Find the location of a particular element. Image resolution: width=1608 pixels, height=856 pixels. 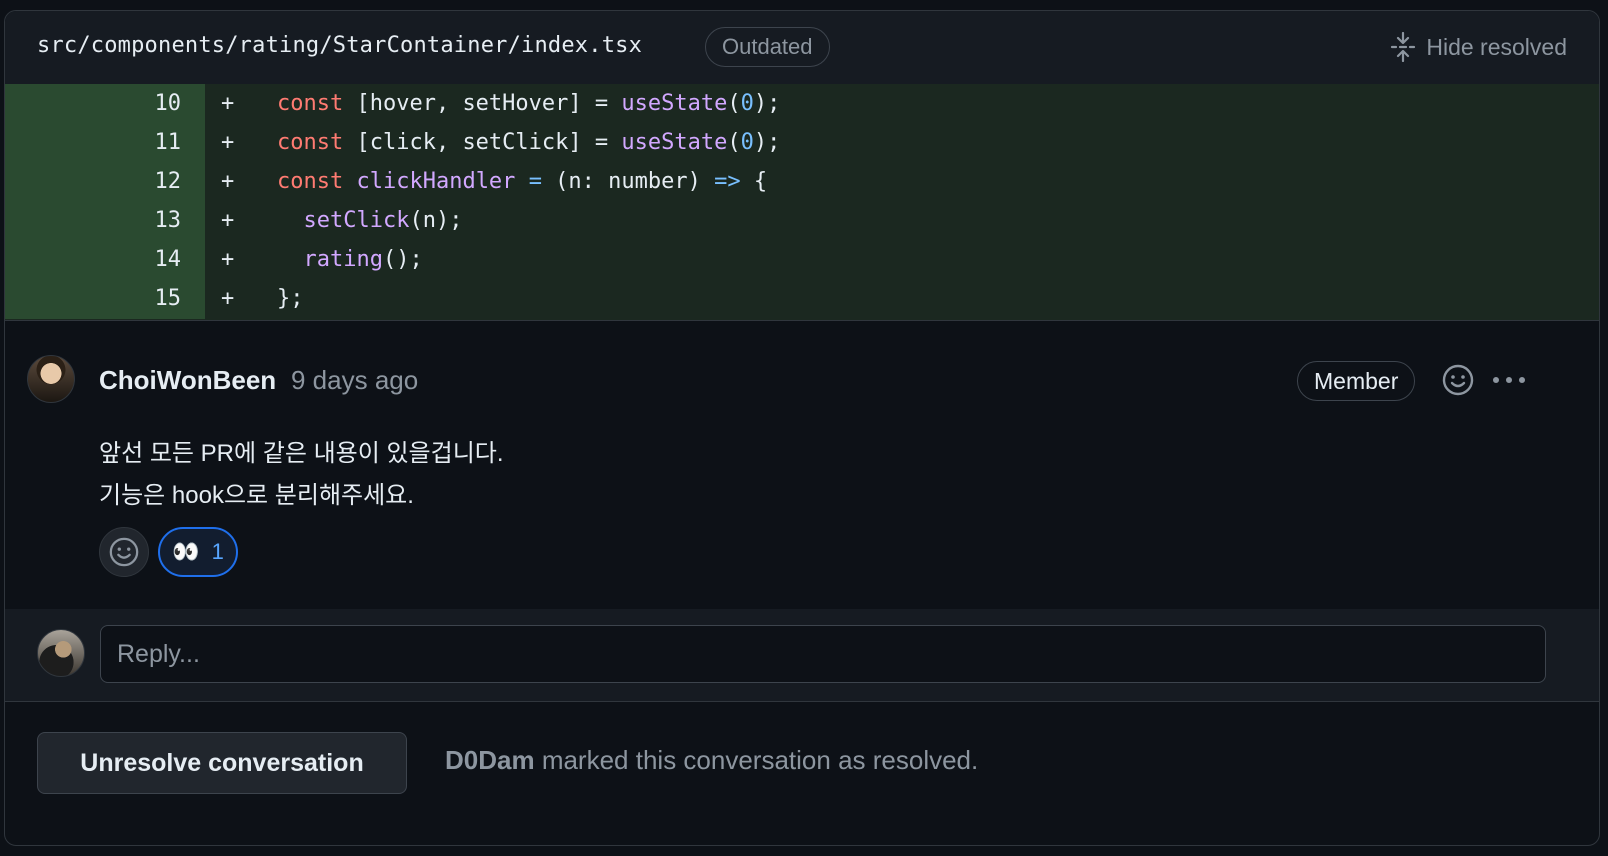

reaction-count: 1 is located at coordinates (217, 551).